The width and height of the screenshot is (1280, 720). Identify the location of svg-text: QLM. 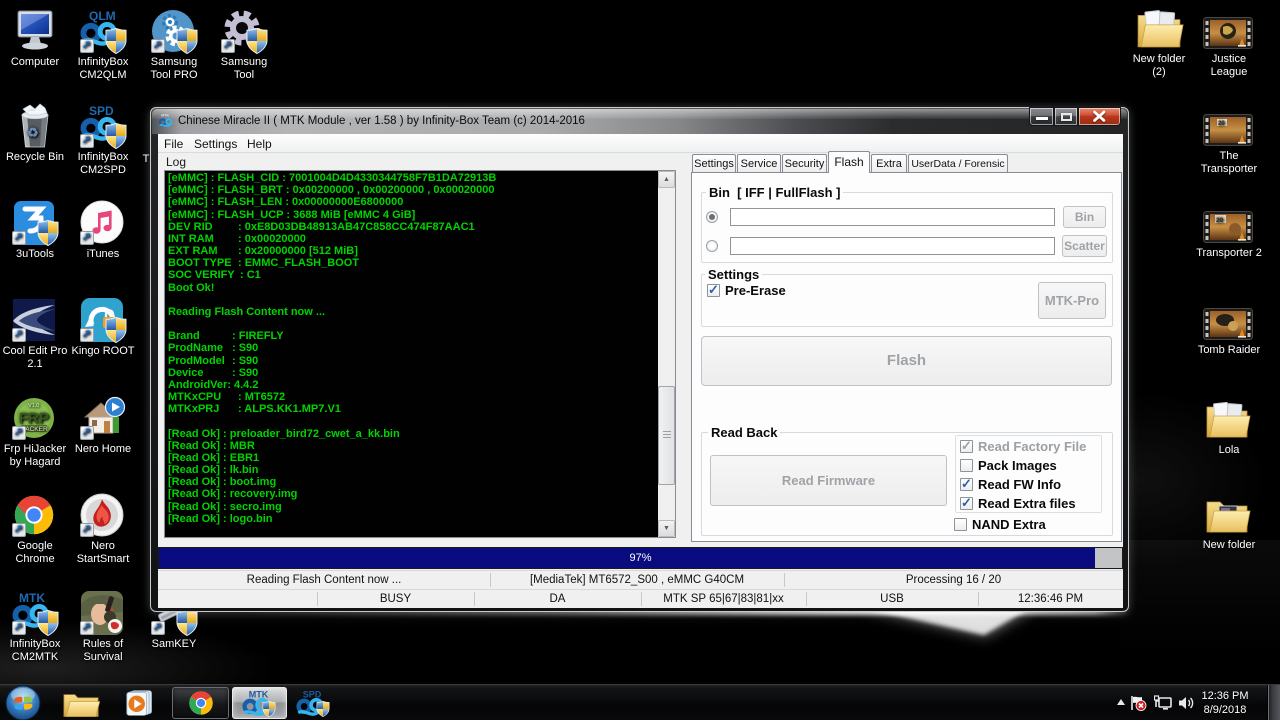
(102, 16).